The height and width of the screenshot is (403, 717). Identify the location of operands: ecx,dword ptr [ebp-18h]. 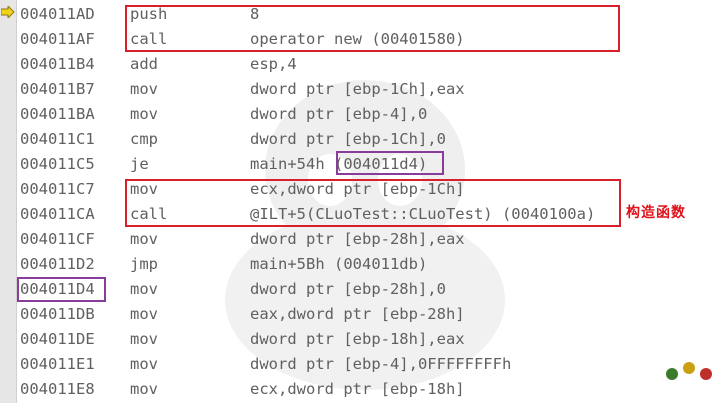
(357, 389).